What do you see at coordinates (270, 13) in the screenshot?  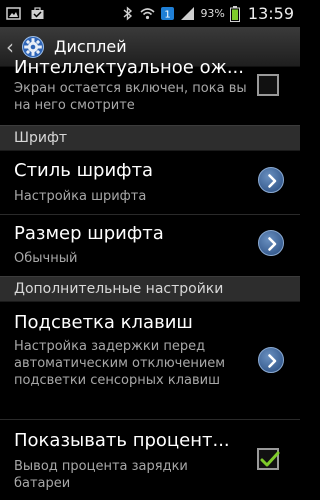 I see `clock: 13:59` at bounding box center [270, 13].